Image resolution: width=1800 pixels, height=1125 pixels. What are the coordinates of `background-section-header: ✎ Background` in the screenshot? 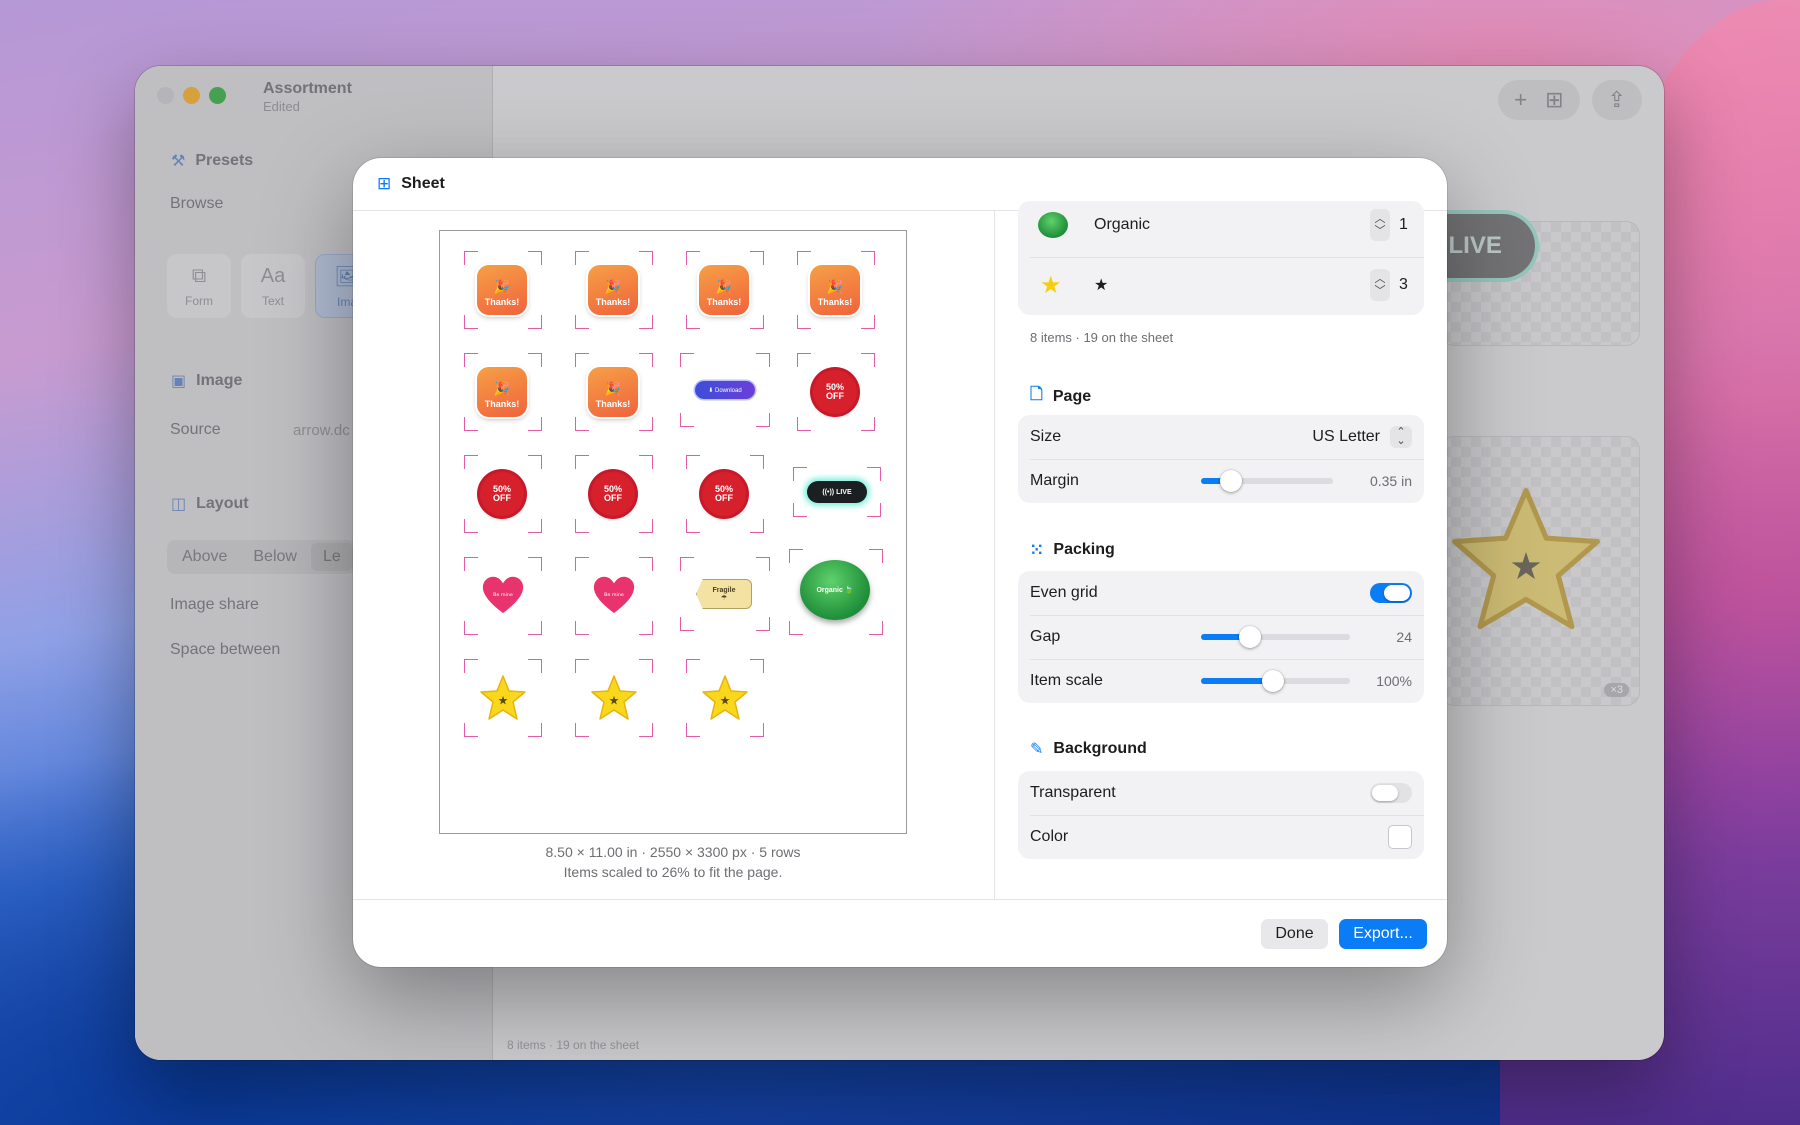 It's located at (1088, 749).